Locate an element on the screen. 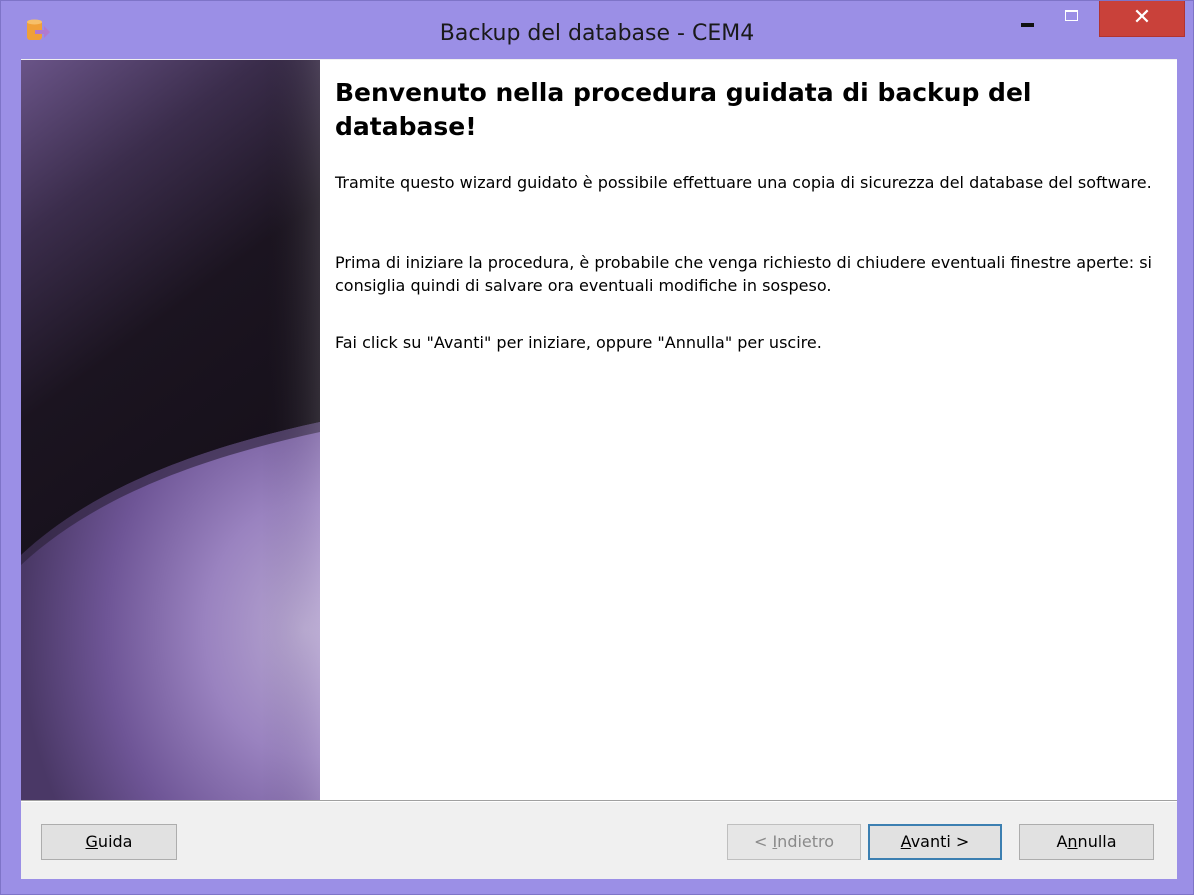  title-bar: Backup del database - CEM4 ✕ is located at coordinates (597, 30).